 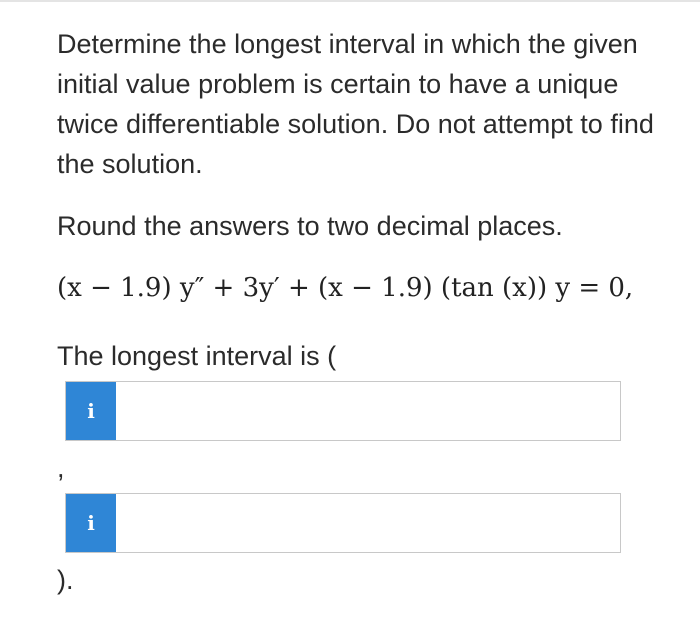 I want to click on lower-bound-field: i, so click(x=343, y=411).